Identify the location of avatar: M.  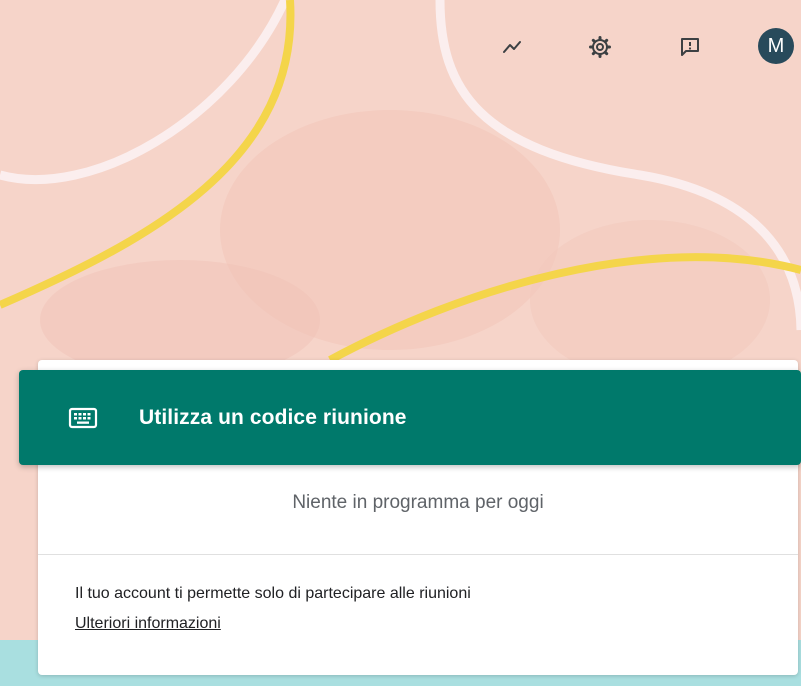
(776, 46).